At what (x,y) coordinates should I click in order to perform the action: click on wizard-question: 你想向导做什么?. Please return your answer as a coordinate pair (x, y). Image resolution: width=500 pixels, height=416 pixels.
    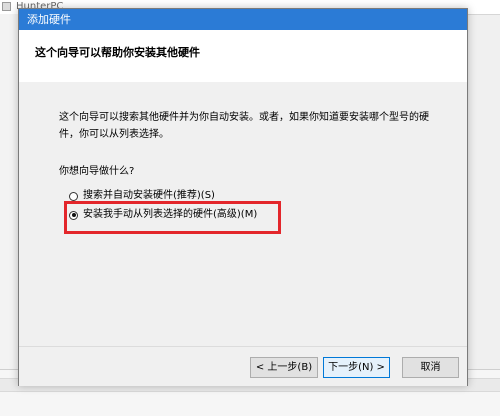
    Looking at the image, I should click on (97, 171).